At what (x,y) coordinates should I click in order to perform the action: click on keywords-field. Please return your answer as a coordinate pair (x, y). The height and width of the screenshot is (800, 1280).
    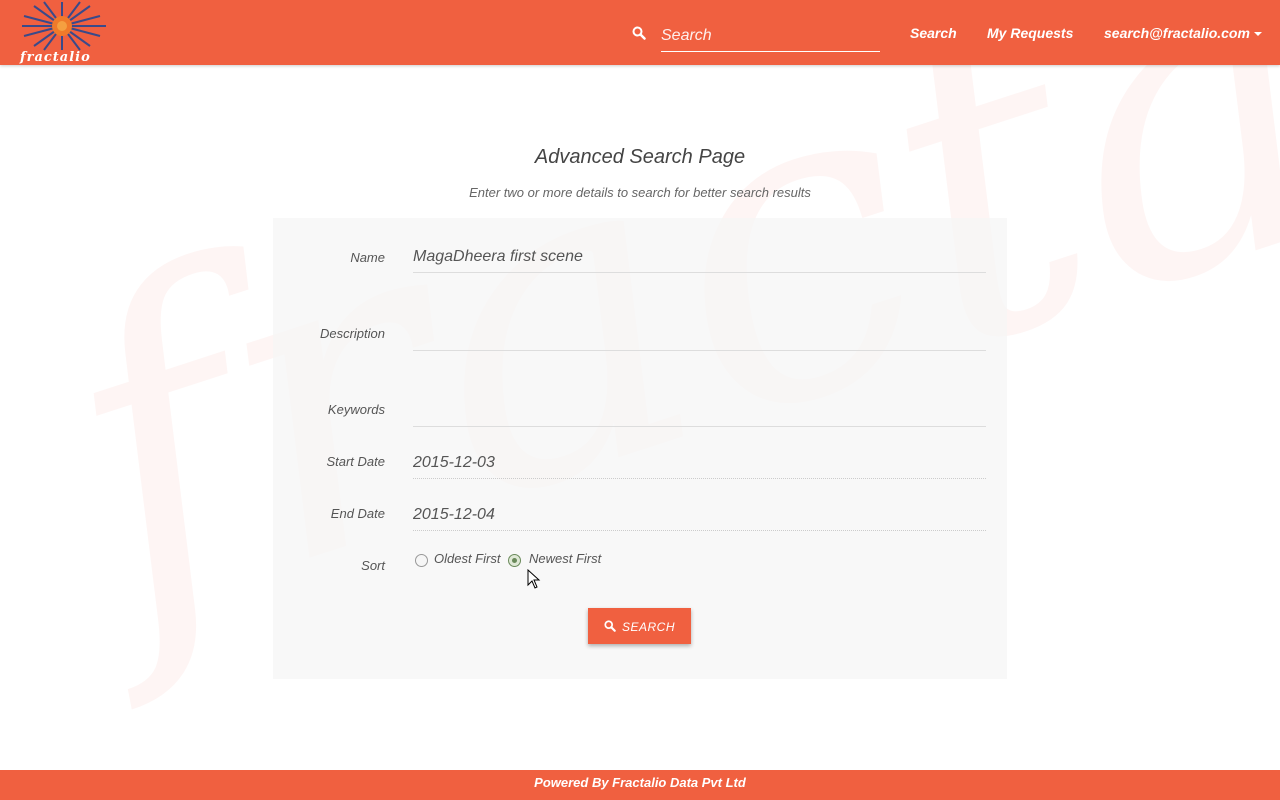
    Looking at the image, I should click on (699, 411).